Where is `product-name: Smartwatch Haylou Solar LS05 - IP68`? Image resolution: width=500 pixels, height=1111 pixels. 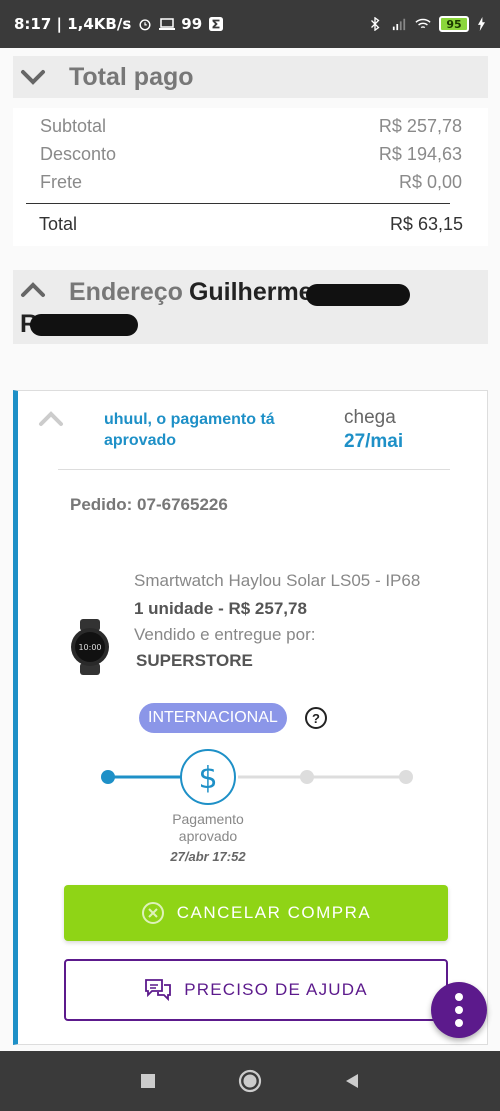
product-name: Smartwatch Haylou Solar LS05 - IP68 is located at coordinates (277, 581).